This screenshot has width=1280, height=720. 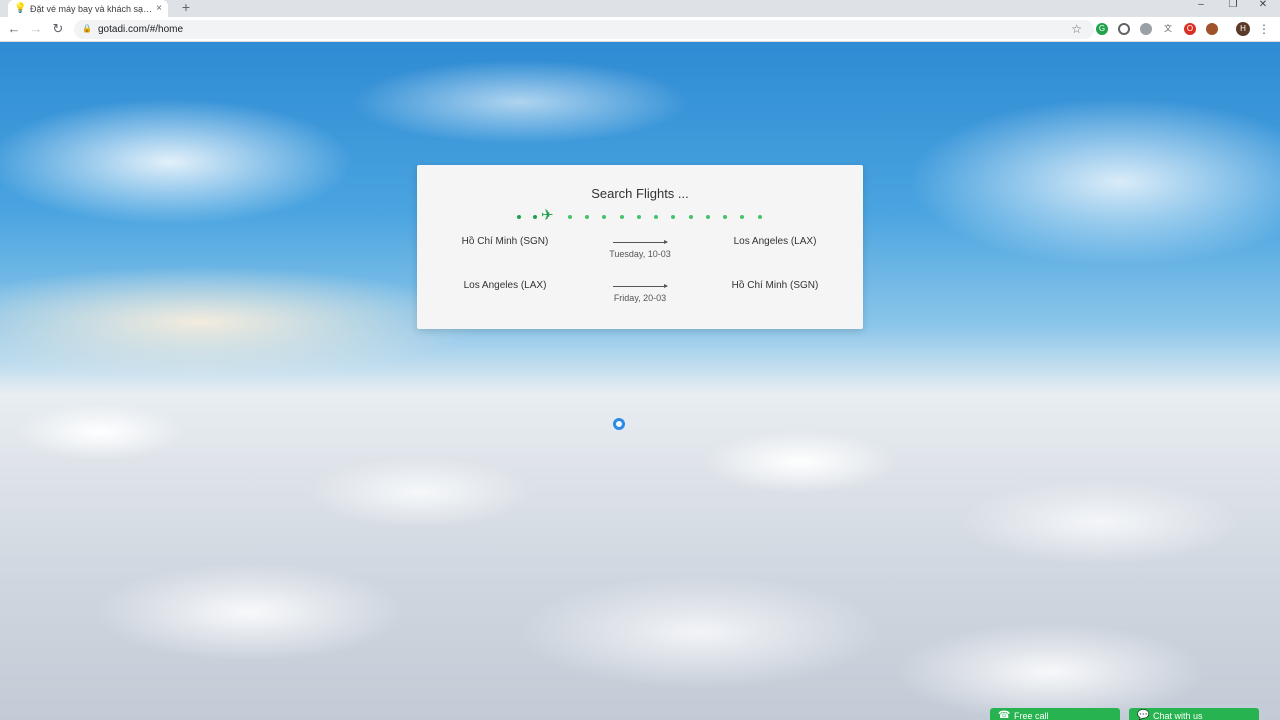 What do you see at coordinates (186, 8) in the screenshot?
I see `new-tab-button: +` at bounding box center [186, 8].